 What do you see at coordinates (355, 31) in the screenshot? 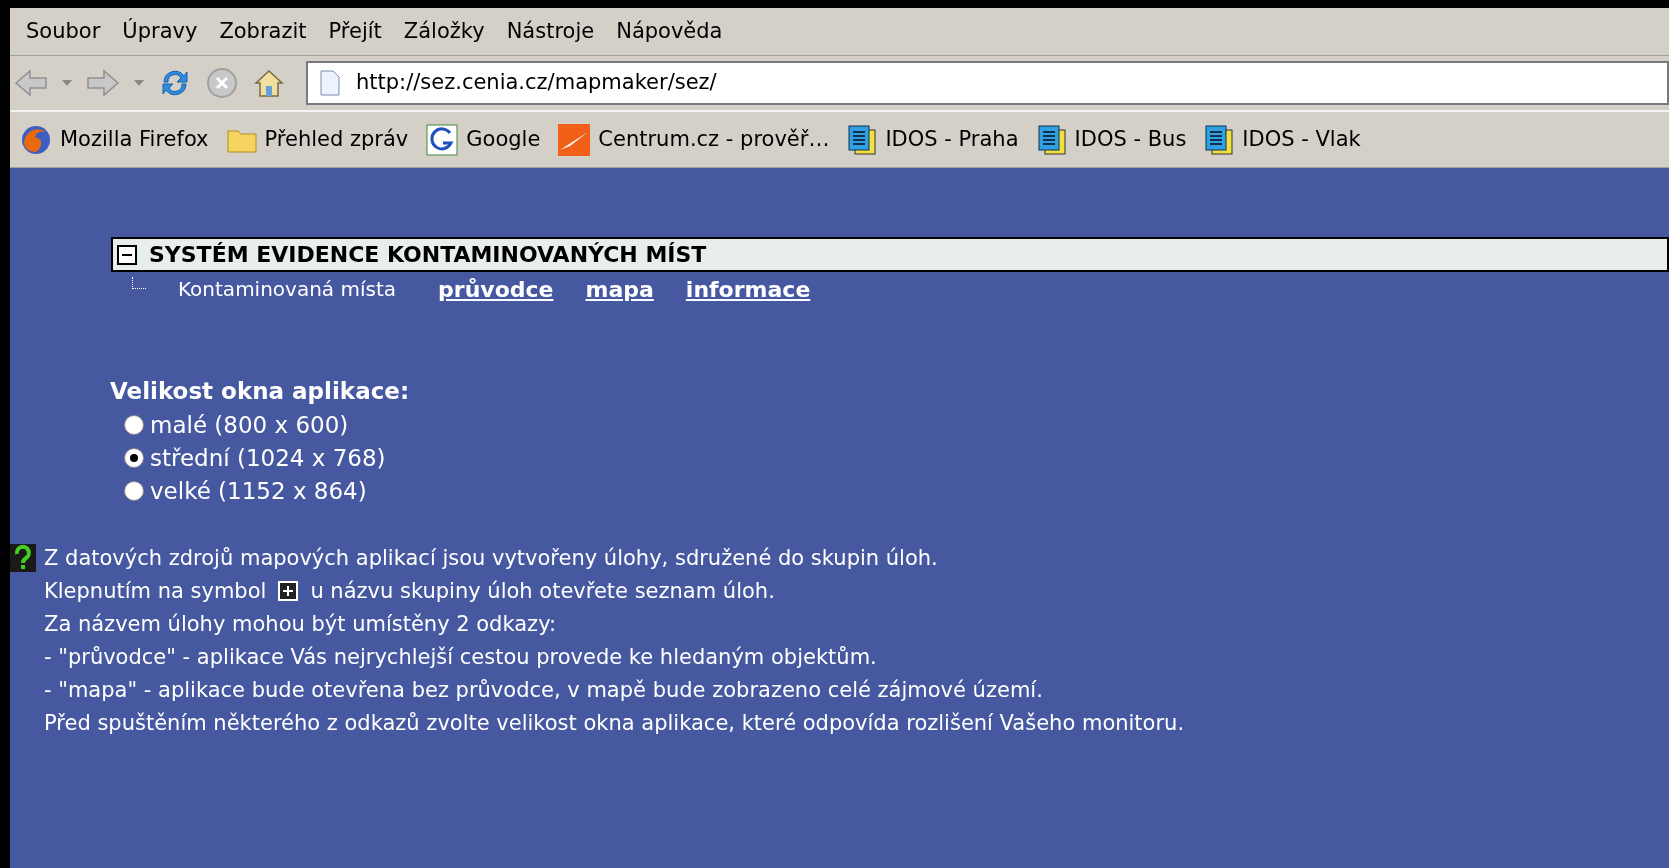
I see `menu-item: Přejít` at bounding box center [355, 31].